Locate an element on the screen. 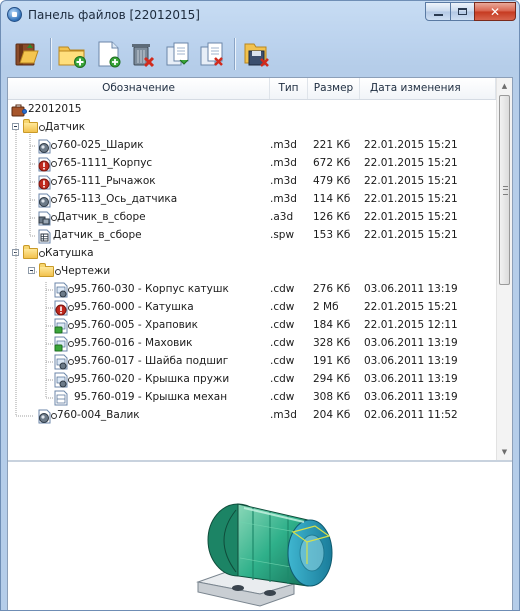 This screenshot has height=611, width=520. file-size: 126 Кб is located at coordinates (332, 217).